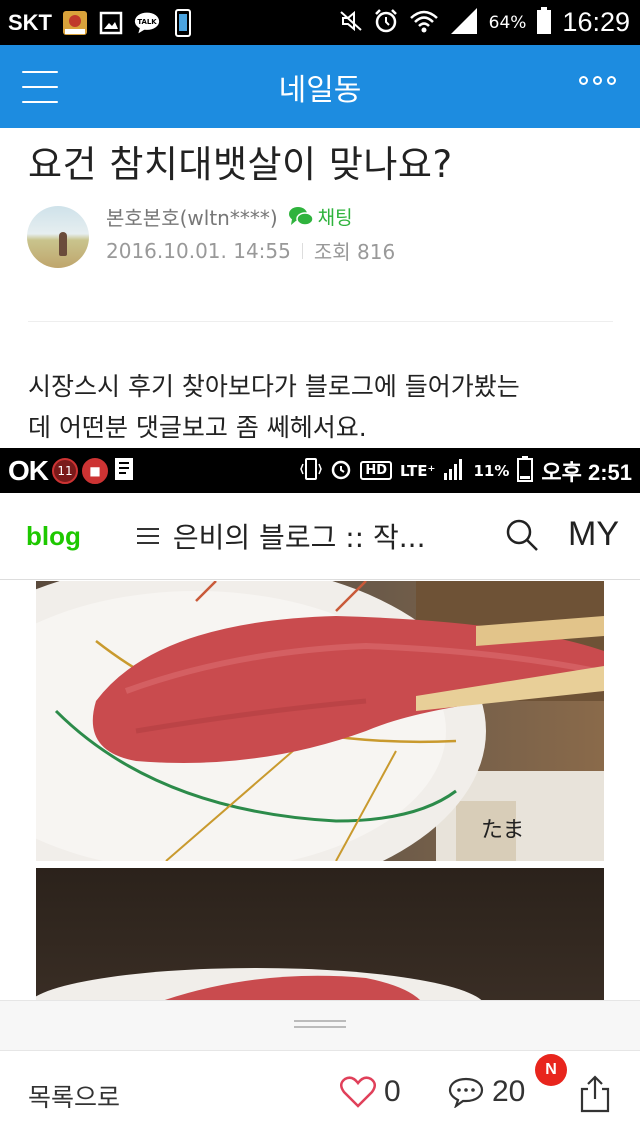 This screenshot has width=640, height=1138. Describe the element at coordinates (40, 86) in the screenshot. I see `hamburger-icon` at that location.